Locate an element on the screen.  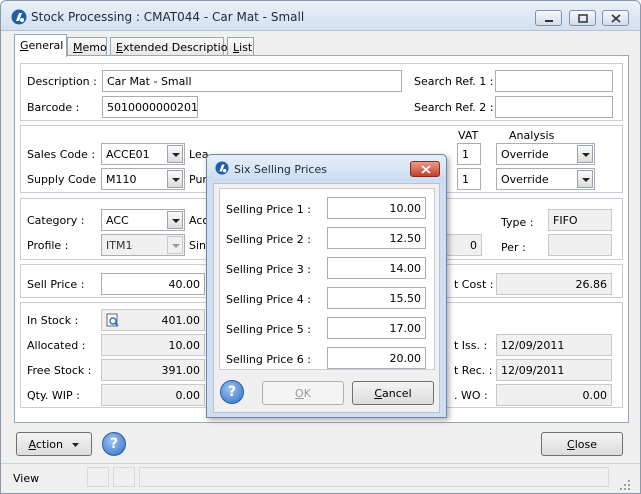
sell-price-label: Sell Price : is located at coordinates (56, 284).